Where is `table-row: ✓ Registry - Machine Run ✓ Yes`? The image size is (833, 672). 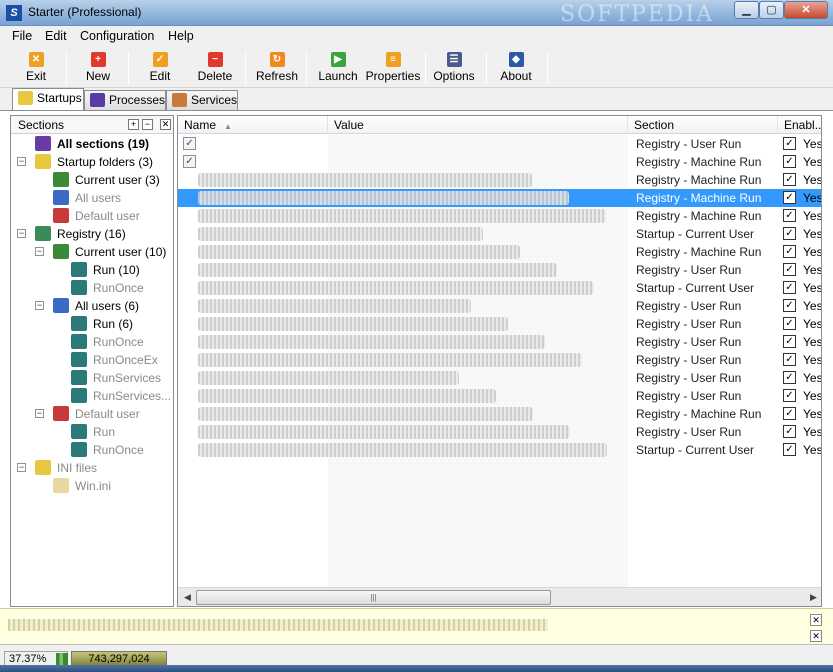
table-row: ✓ Registry - Machine Run ✓ Yes is located at coordinates (499, 162).